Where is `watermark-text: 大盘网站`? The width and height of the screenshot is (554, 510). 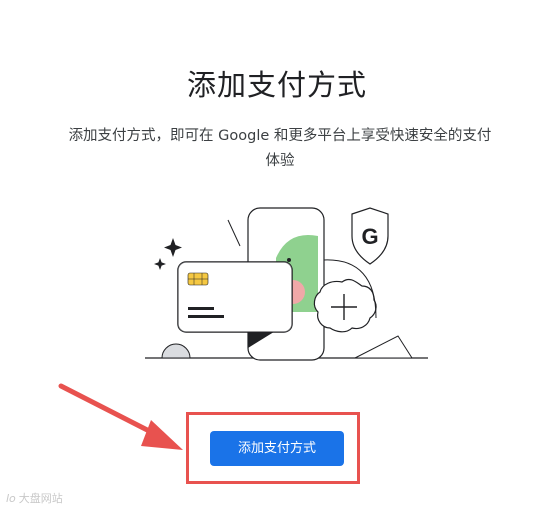 watermark-text: 大盘网站 is located at coordinates (40, 498).